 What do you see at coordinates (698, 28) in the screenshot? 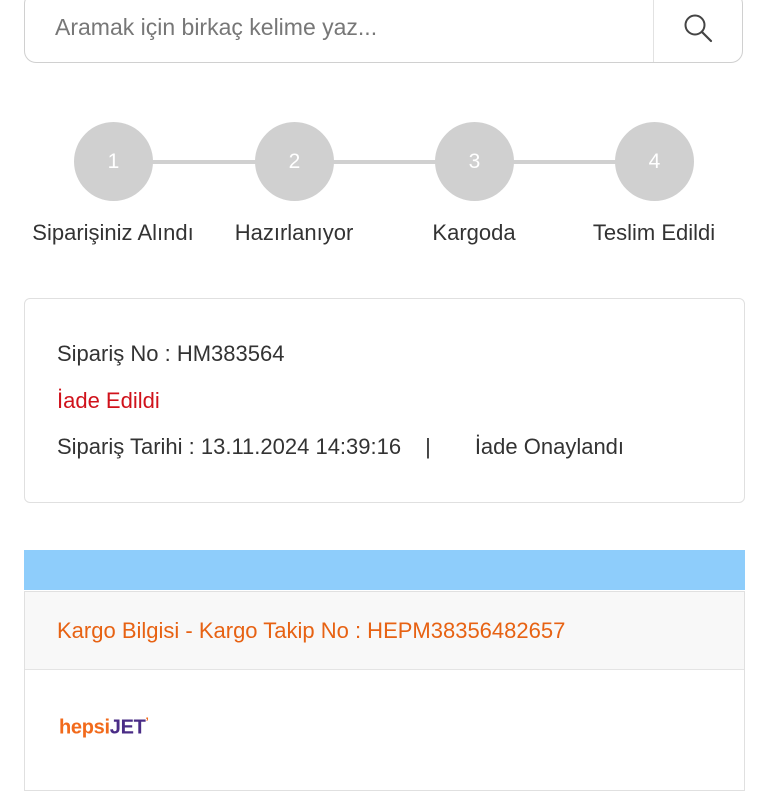
I see `search-icon` at bounding box center [698, 28].